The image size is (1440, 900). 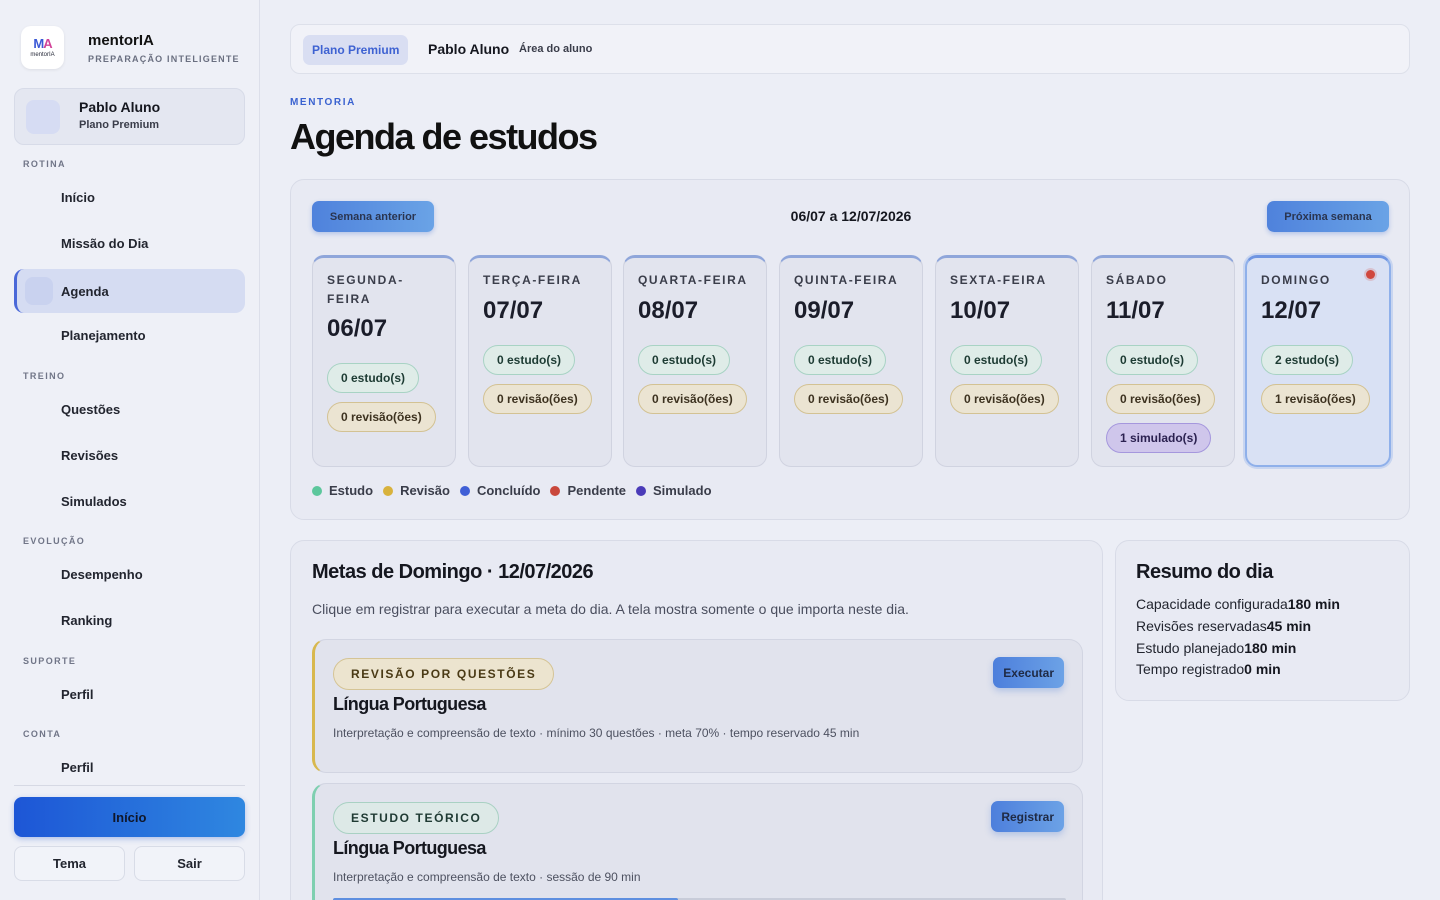 What do you see at coordinates (513, 310) in the screenshot?
I see `day-date: 07/07` at bounding box center [513, 310].